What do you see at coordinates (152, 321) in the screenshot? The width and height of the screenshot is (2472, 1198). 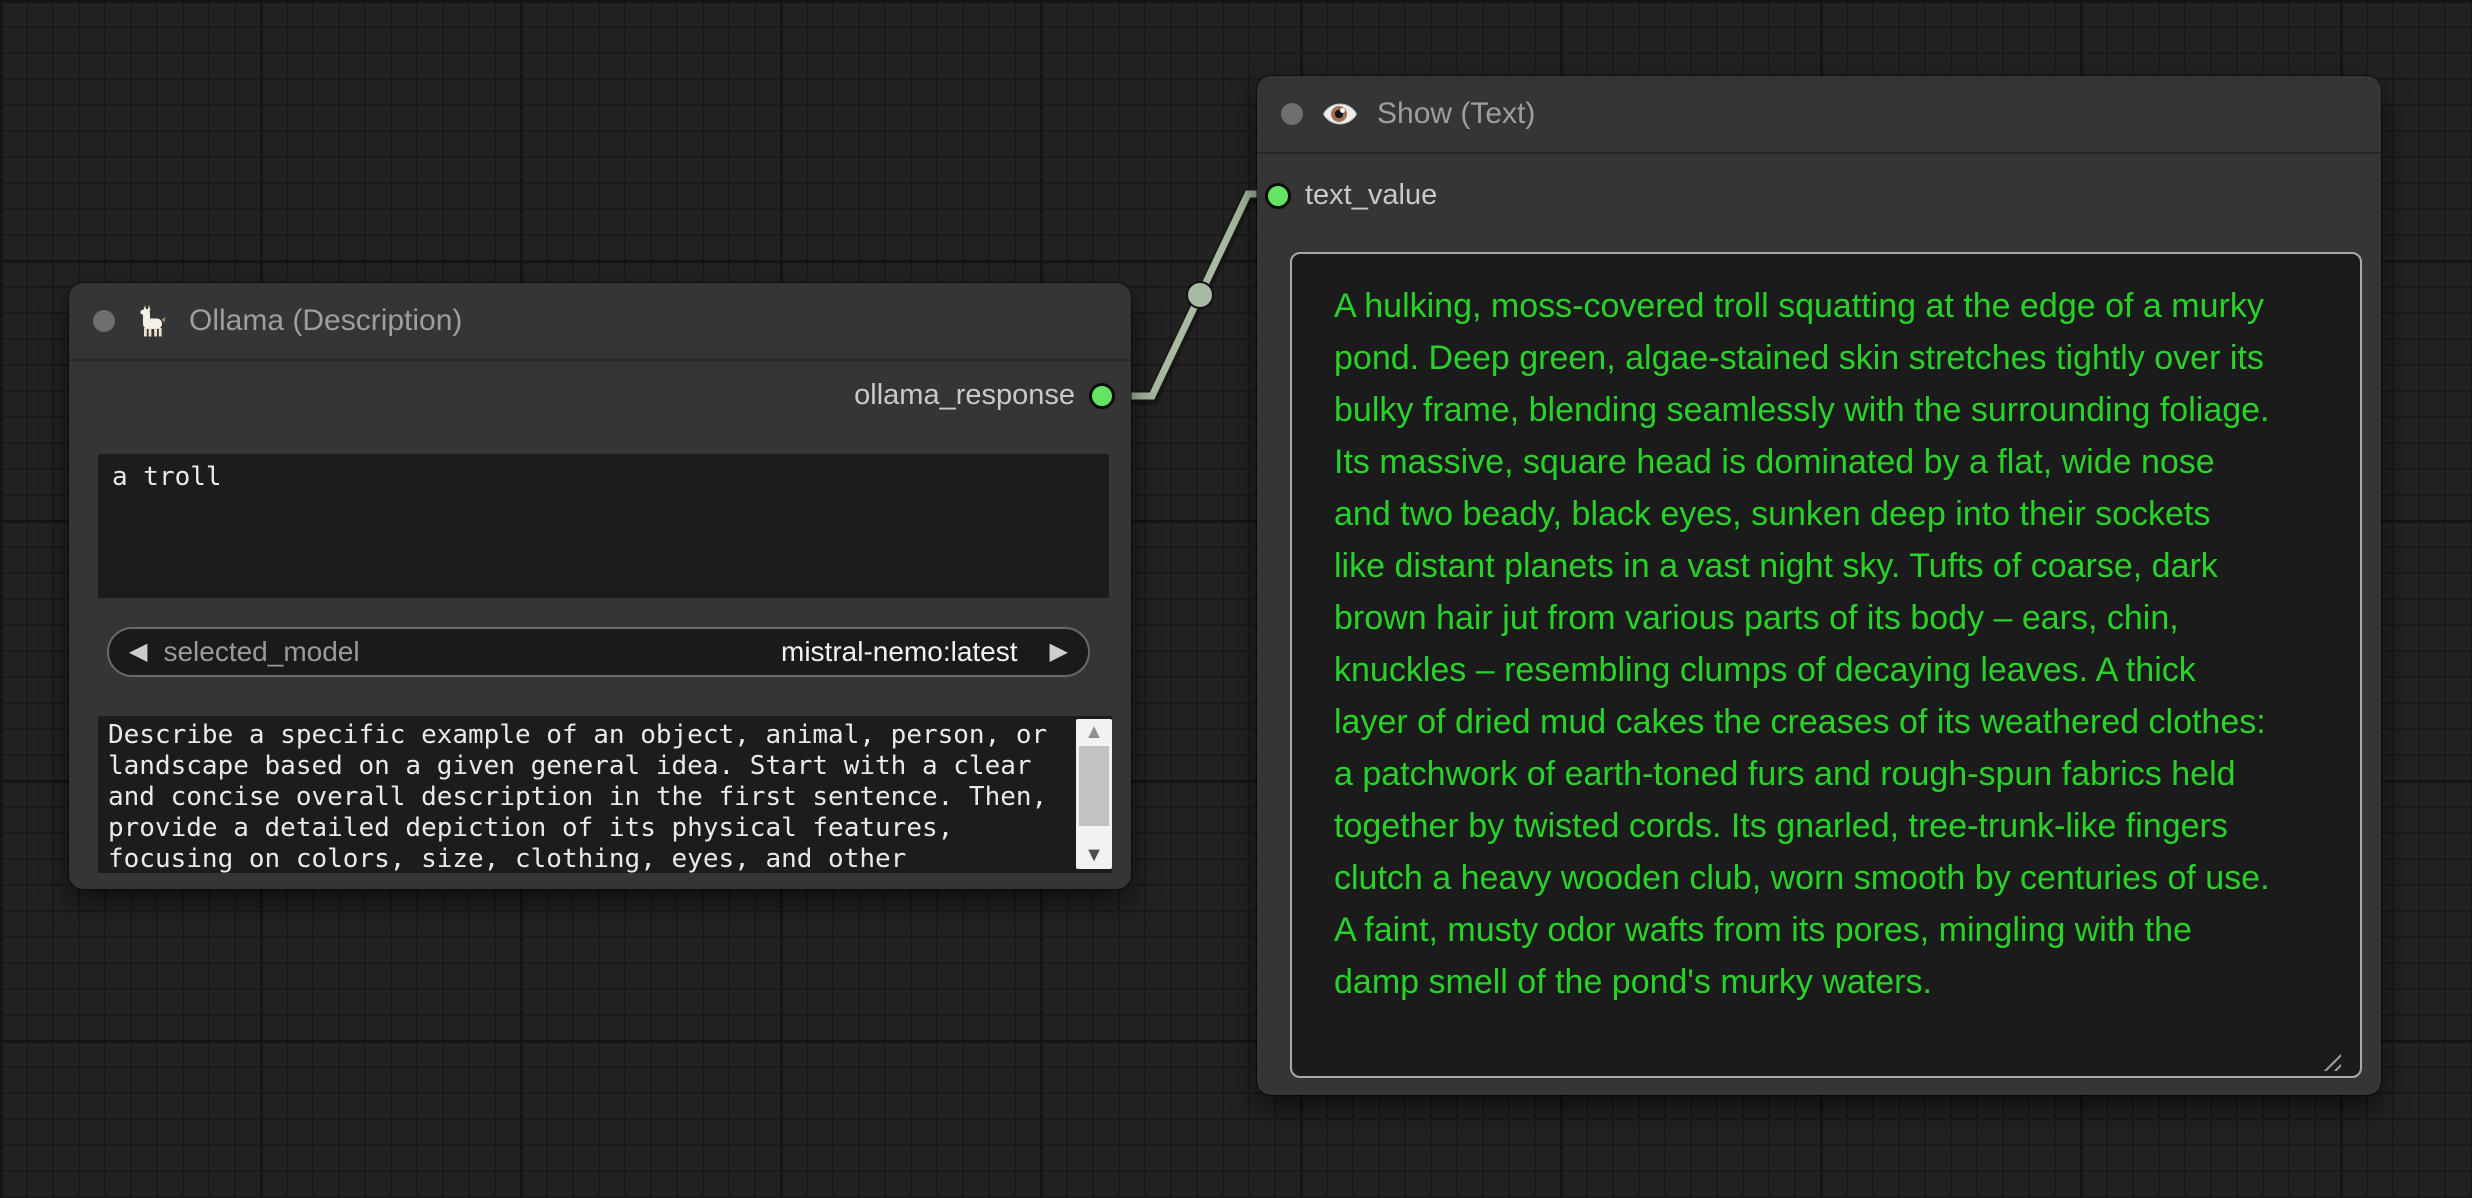 I see `llama-icon` at bounding box center [152, 321].